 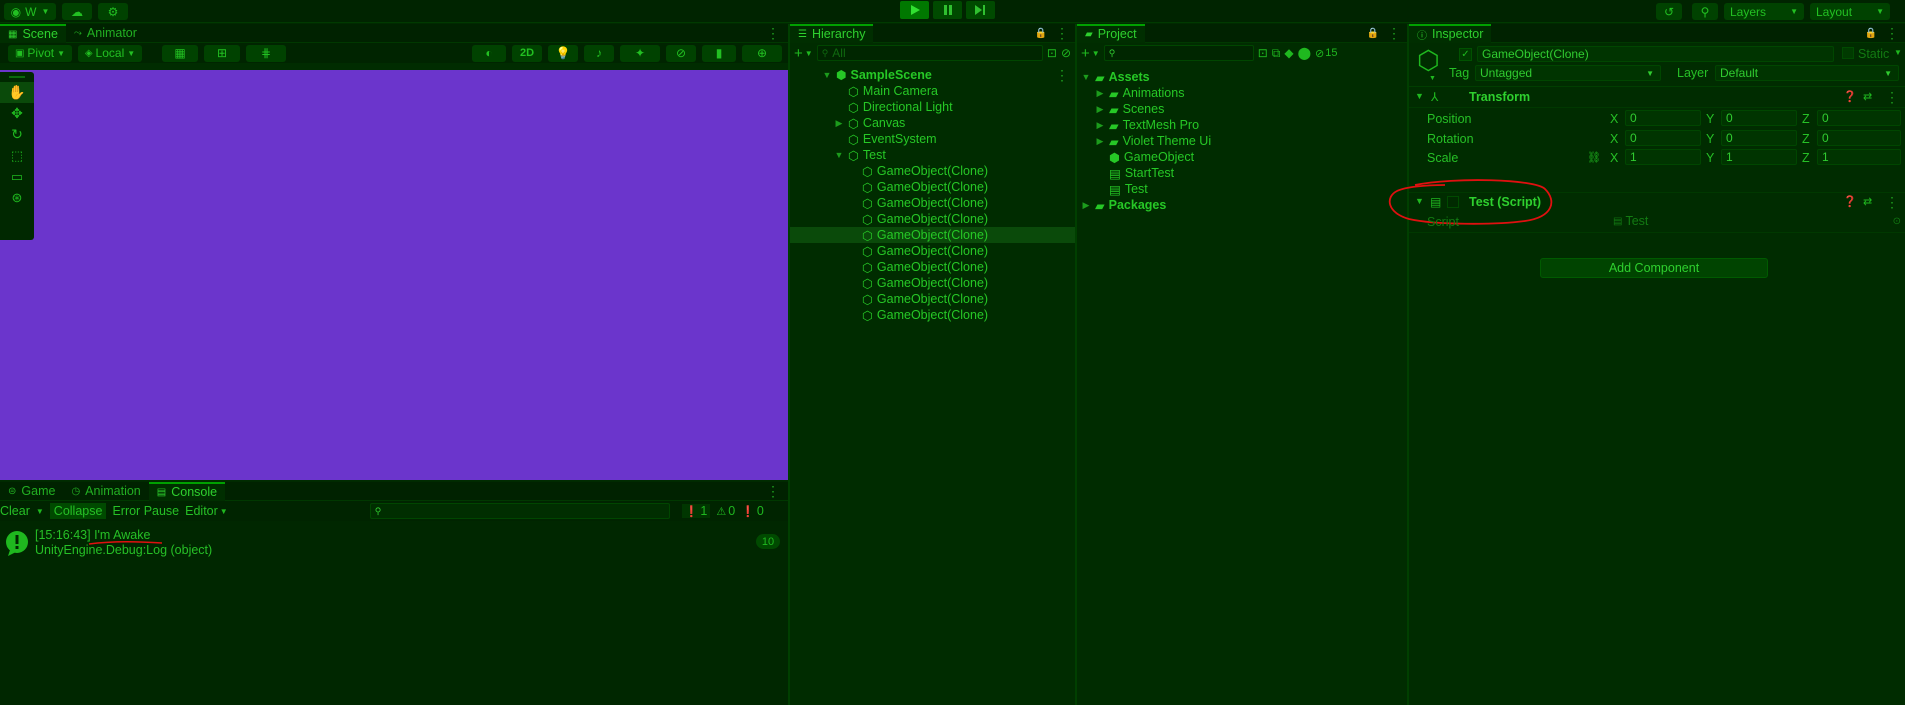 What do you see at coordinates (17, 176) in the screenshot?
I see `rect-tool-icon: ▭` at bounding box center [17, 176].